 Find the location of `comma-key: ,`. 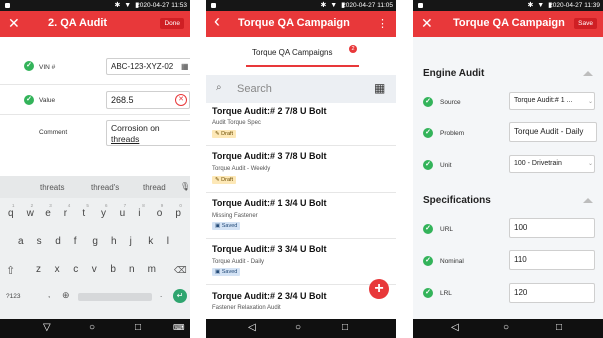

comma-key: , is located at coordinates (49, 294).